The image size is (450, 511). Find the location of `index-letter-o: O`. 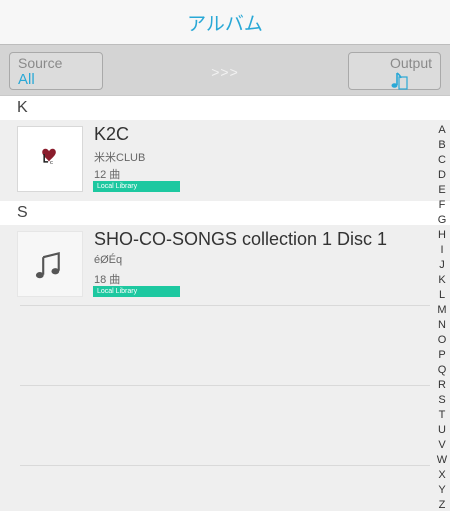

index-letter-o: O is located at coordinates (442, 340).